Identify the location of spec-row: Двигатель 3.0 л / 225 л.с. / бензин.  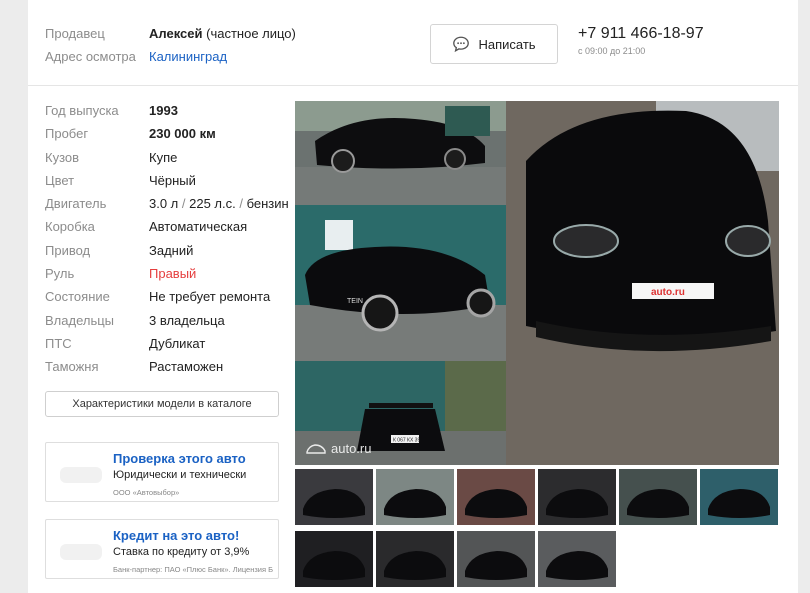
(167, 204).